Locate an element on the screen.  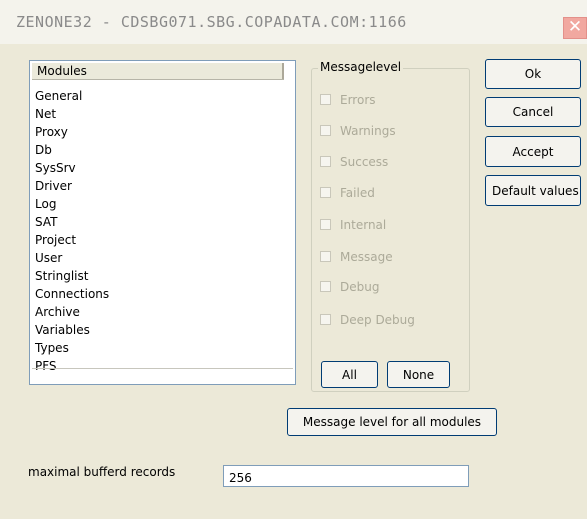
list-item: Types is located at coordinates (72, 348).